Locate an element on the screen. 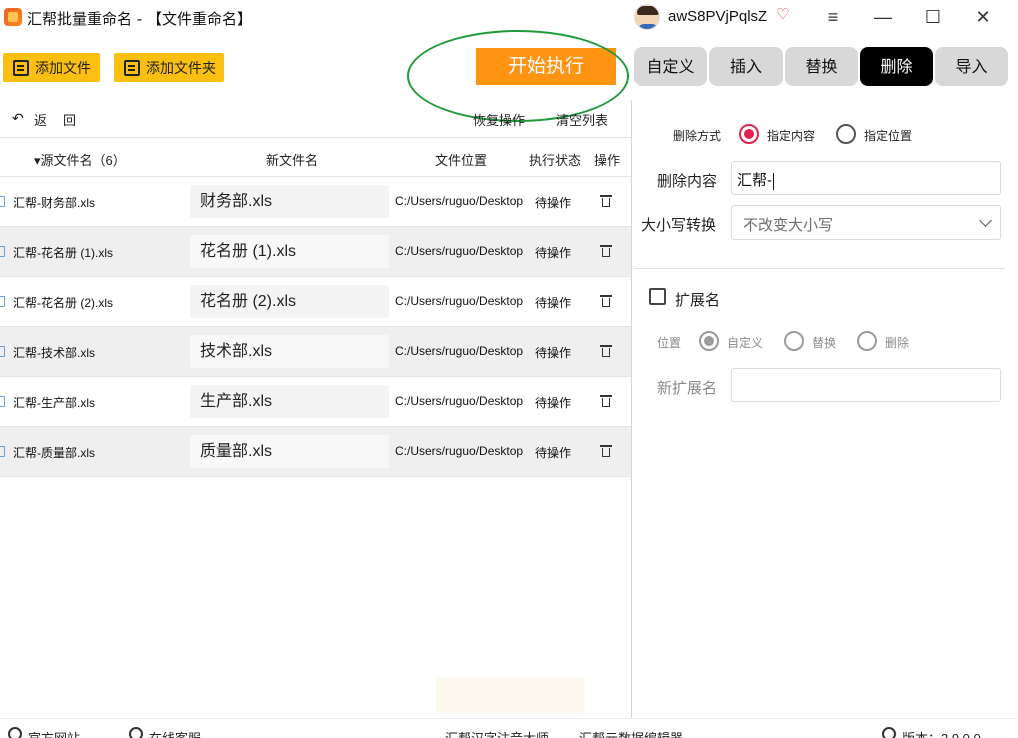  source-name: 汇帮-花名册 (2).xls is located at coordinates (63, 303).